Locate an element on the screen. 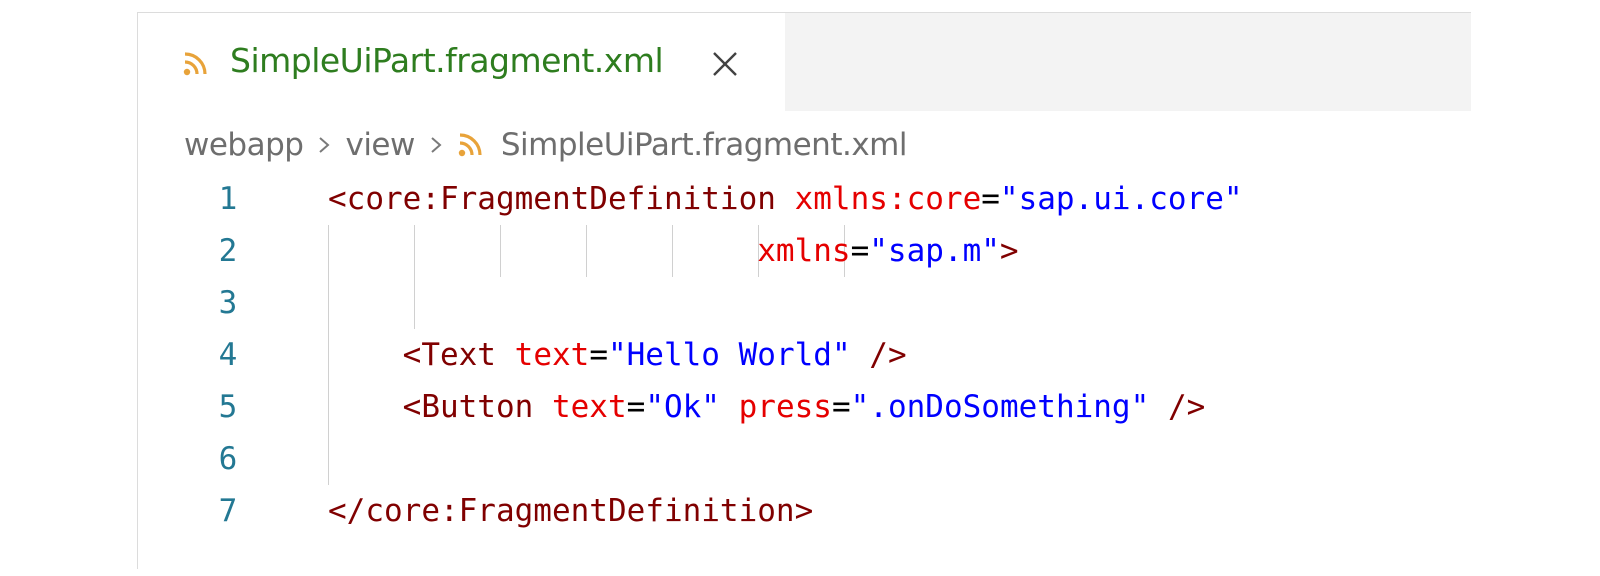  line-code: xmlns="sap.m"> is located at coordinates (673, 251).